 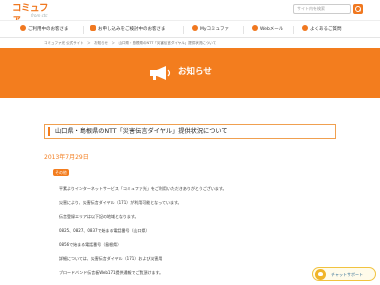 I want to click on site-logo: コミュファ from ctc, so click(x=32, y=14).